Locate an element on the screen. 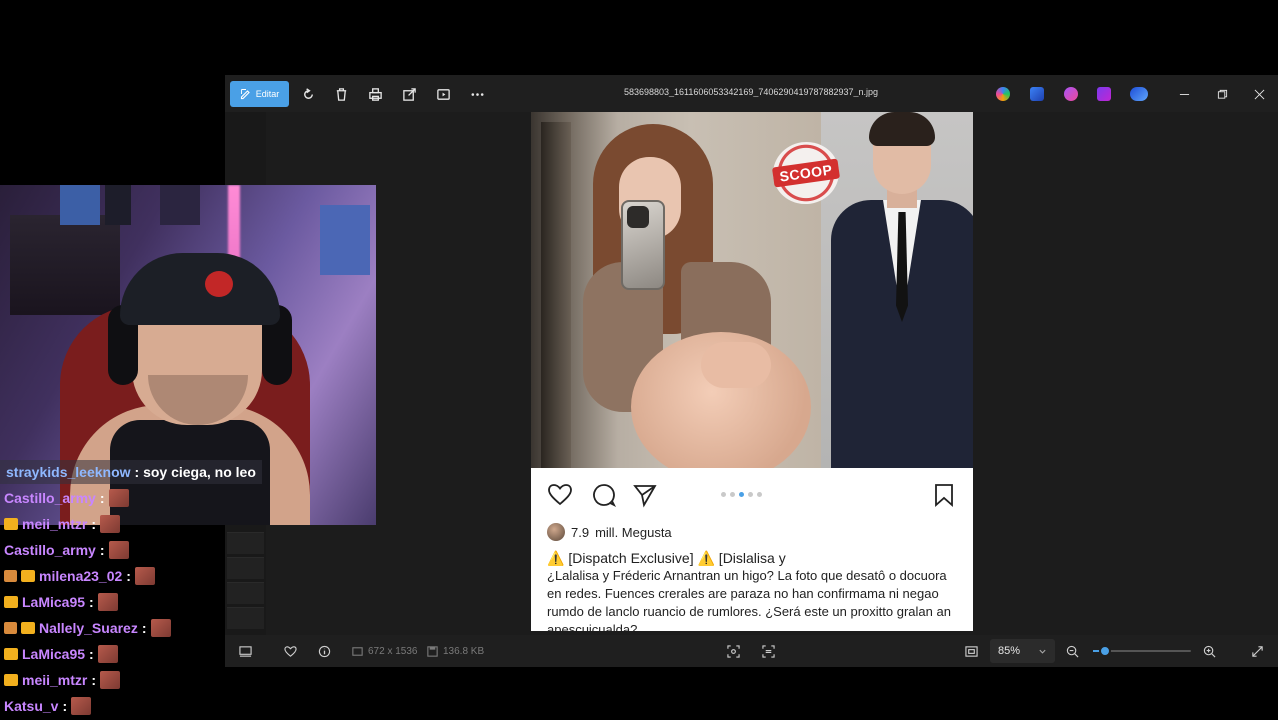  send-icon is located at coordinates (645, 495).